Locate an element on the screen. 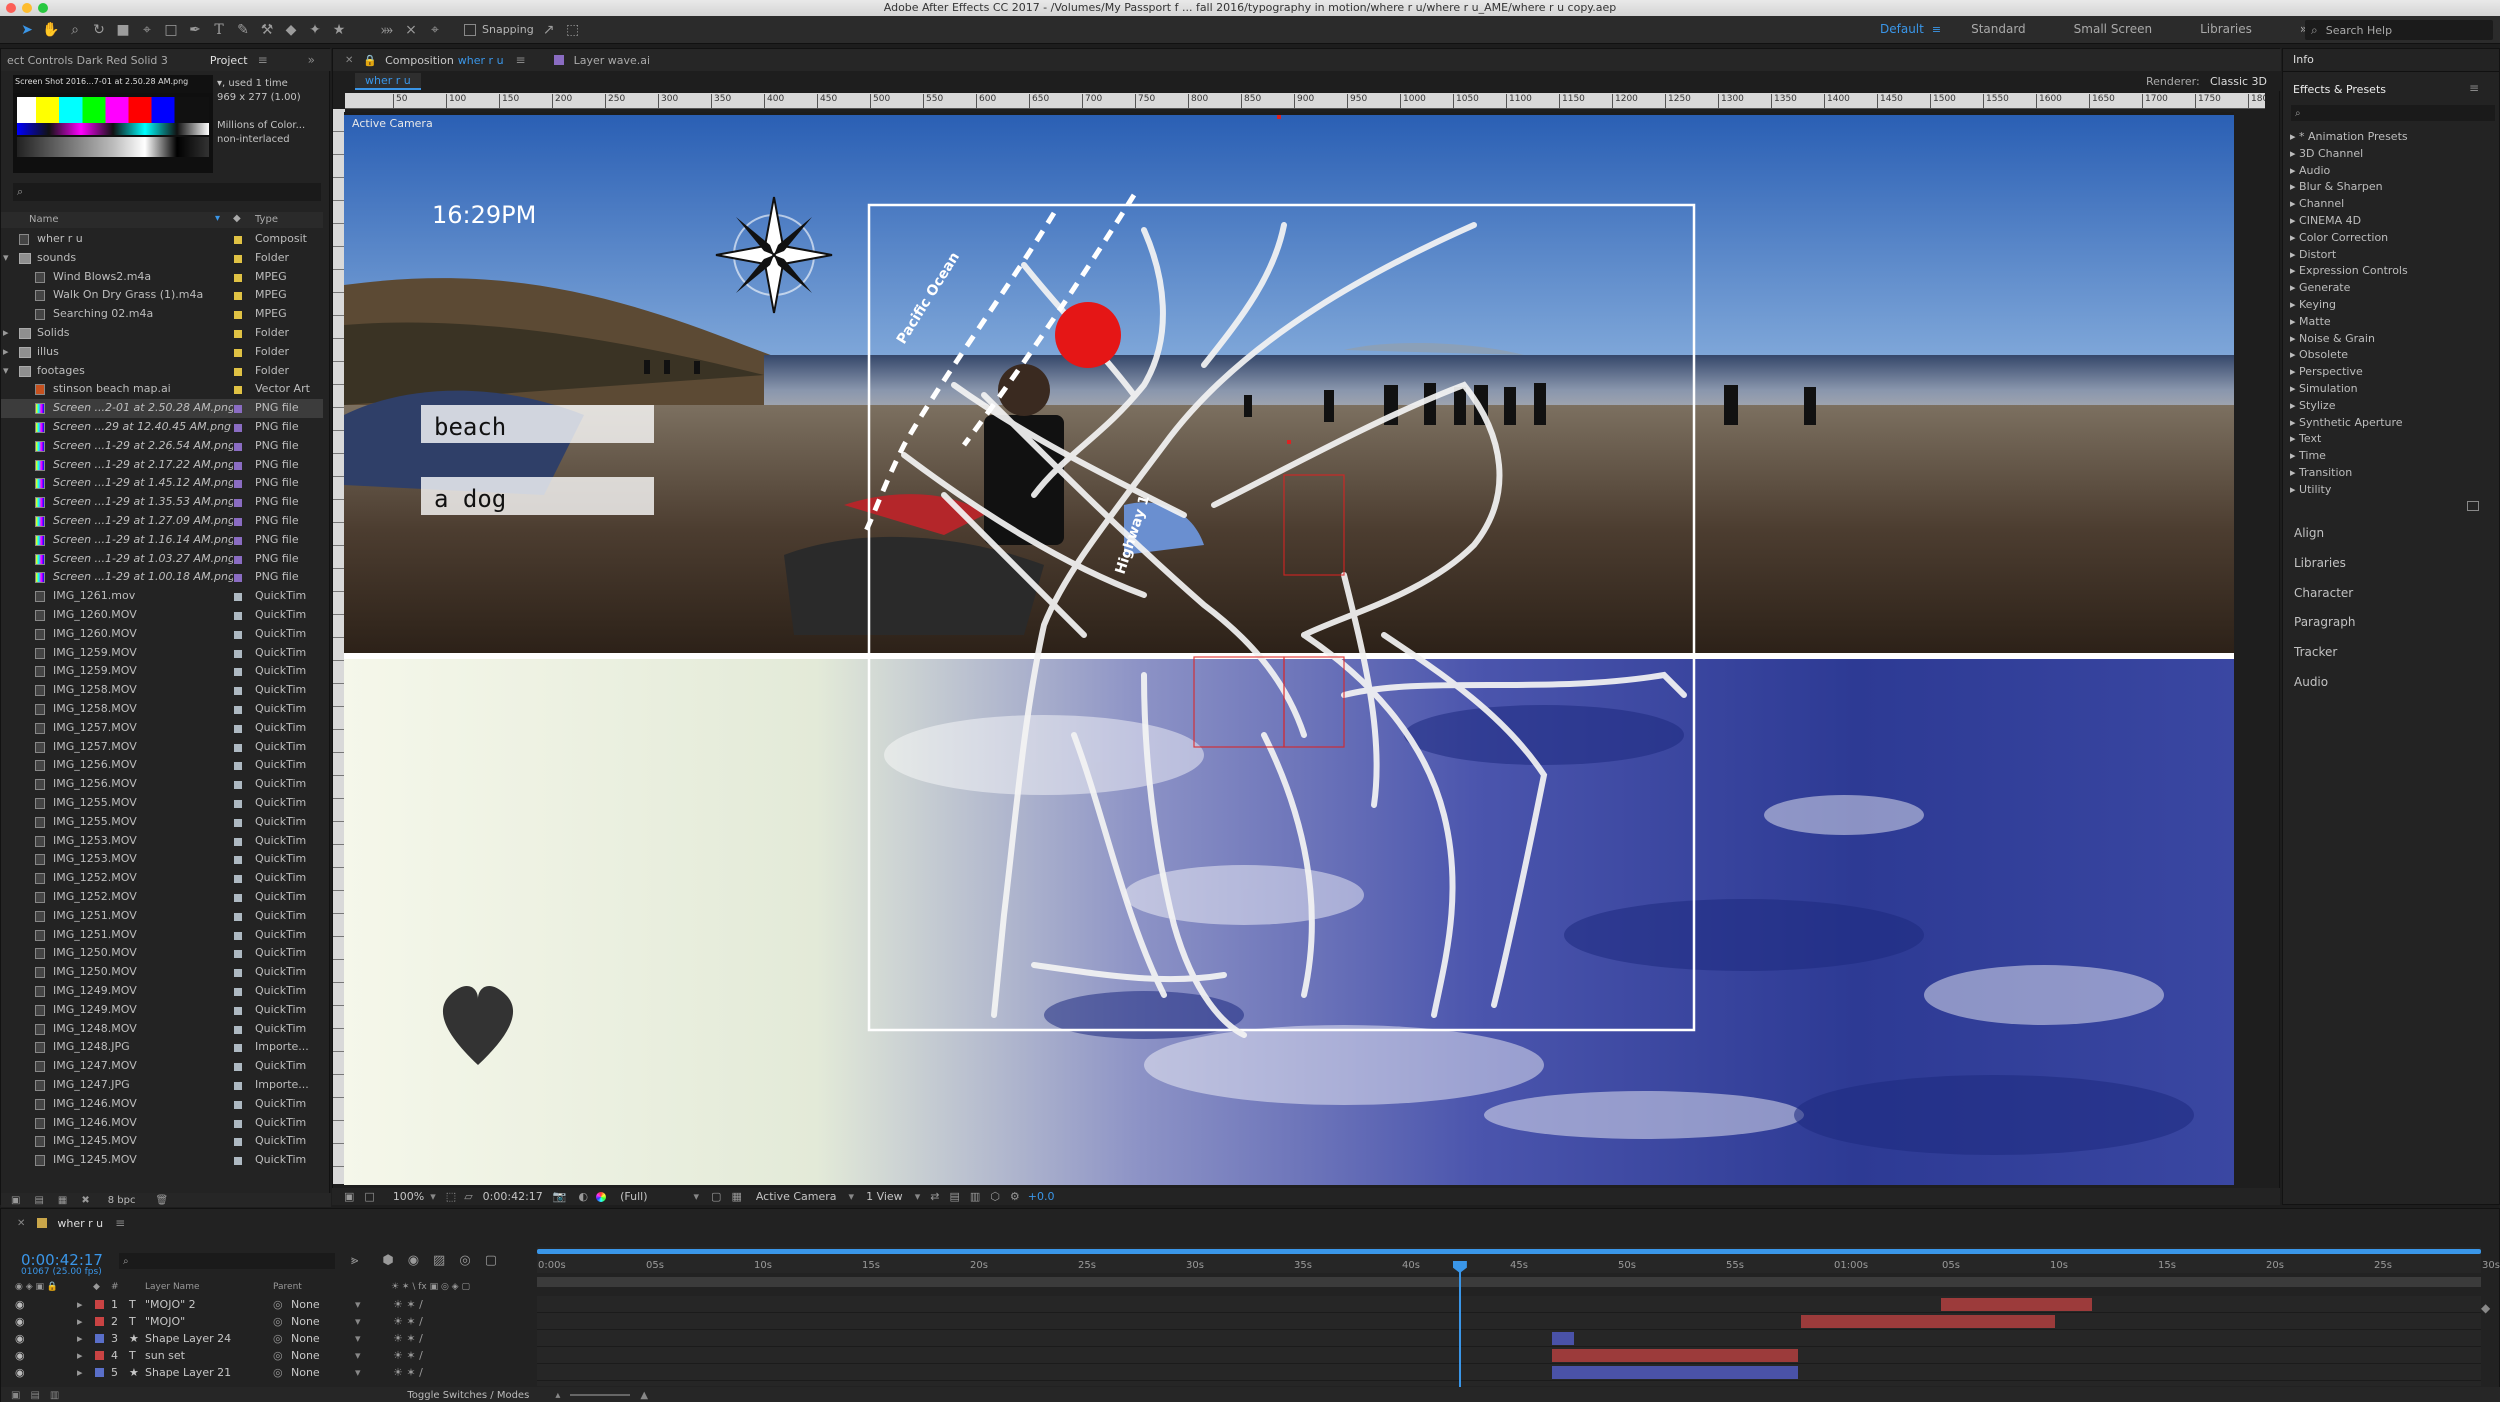 The width and height of the screenshot is (2500, 1402). help-search-input: Search Help is located at coordinates (2359, 30).